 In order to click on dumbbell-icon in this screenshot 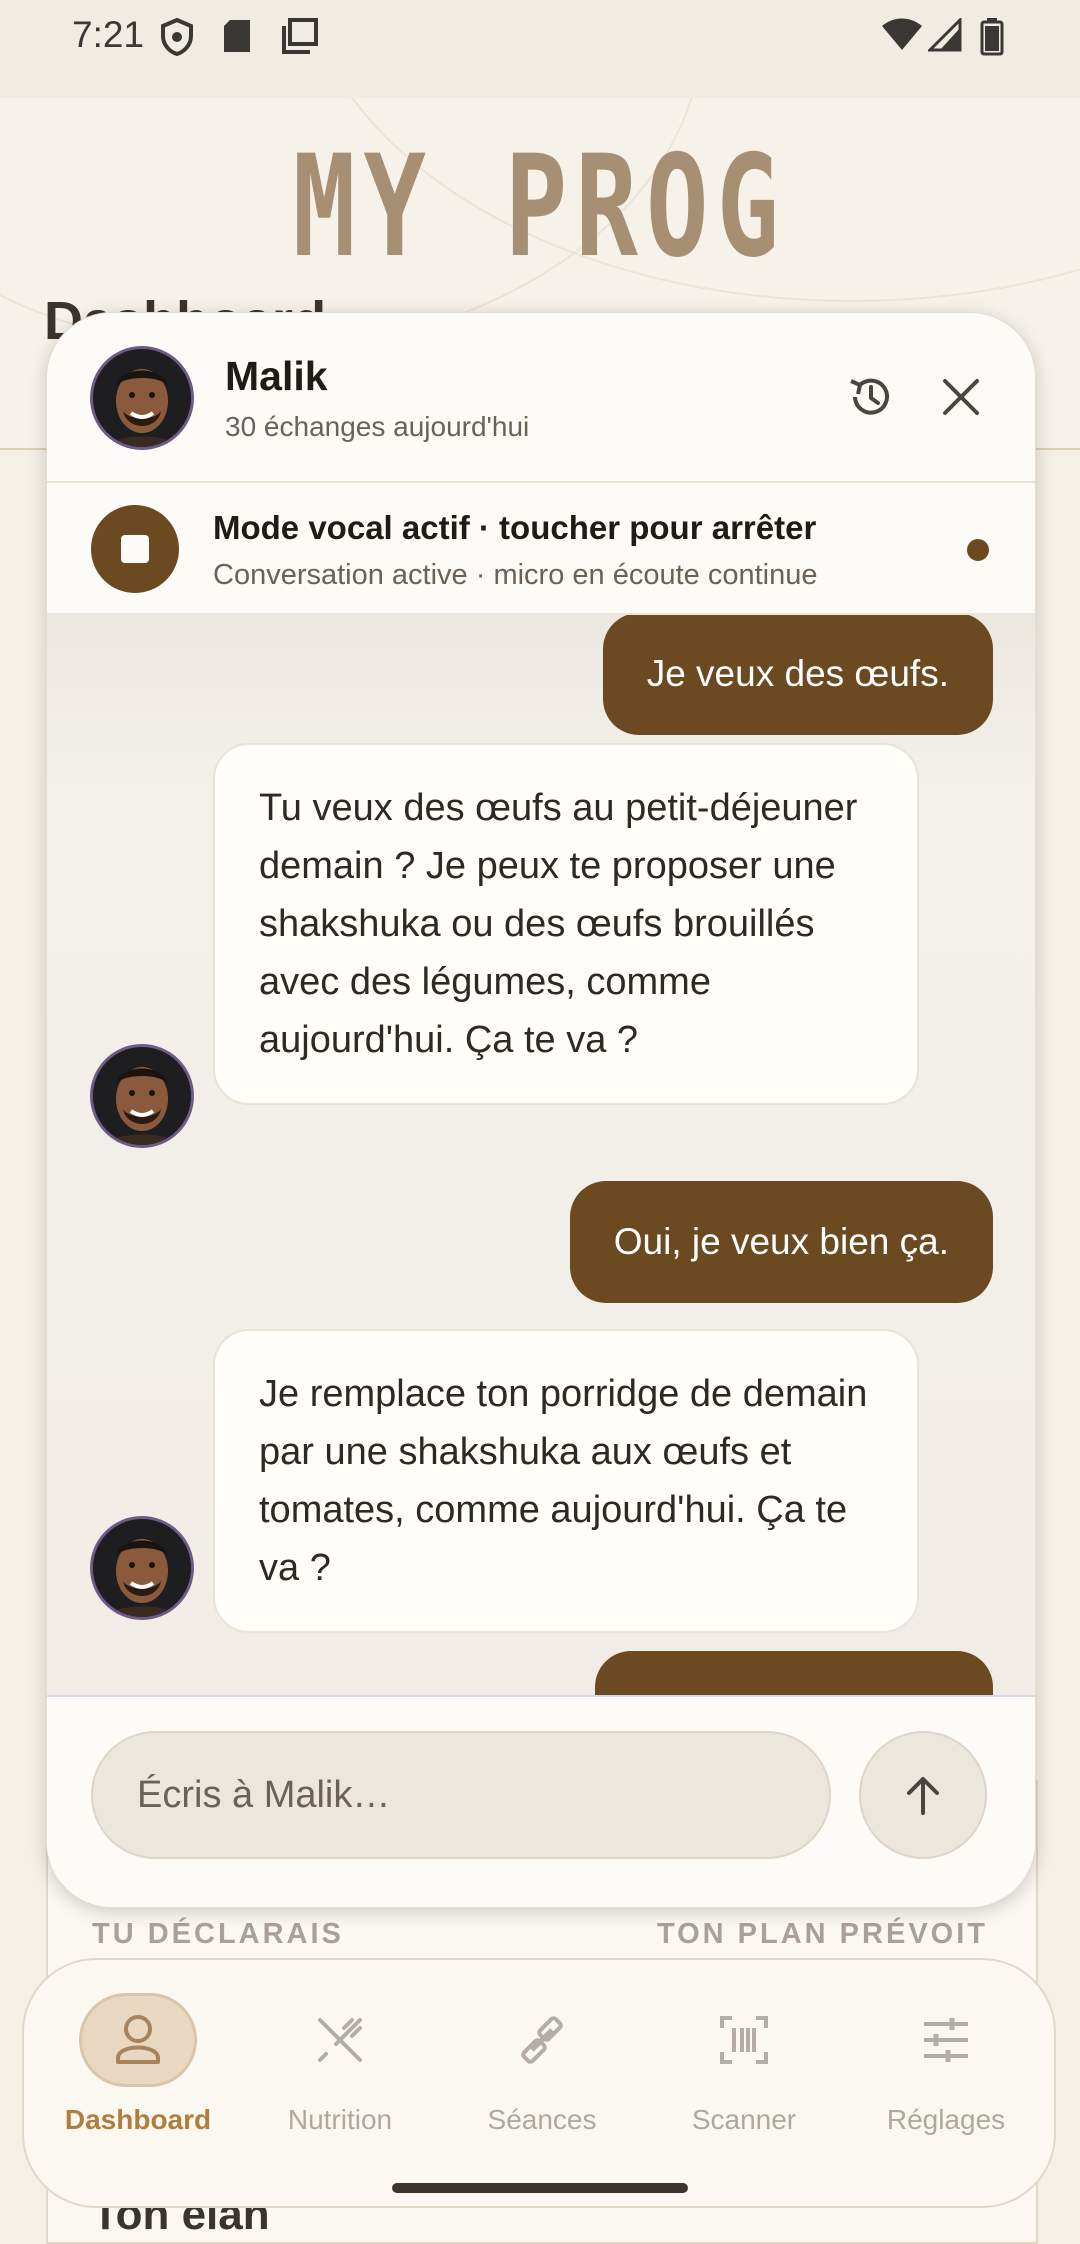, I will do `click(542, 2040)`.